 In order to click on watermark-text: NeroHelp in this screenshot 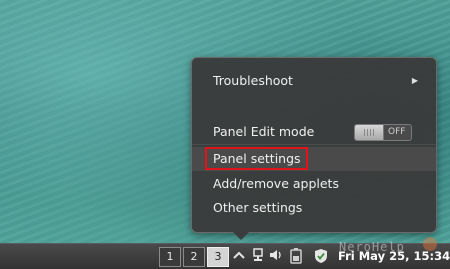, I will do `click(372, 247)`.